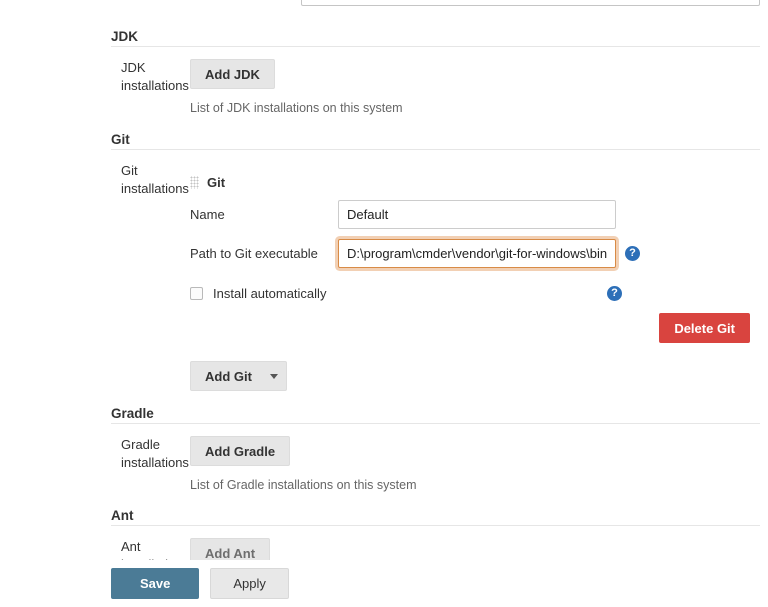 This screenshot has width=768, height=607. I want to click on label-gradle-installations: Gradle installations, so click(155, 453).